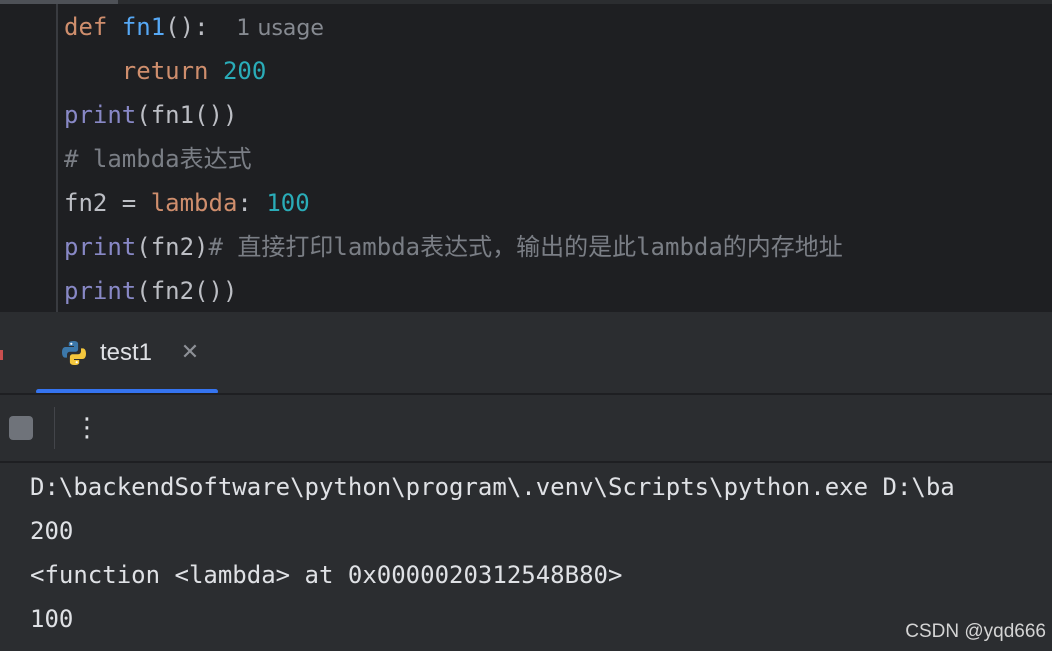 This screenshot has width=1052, height=651. What do you see at coordinates (52, 531) in the screenshot?
I see `console-line: 200` at bounding box center [52, 531].